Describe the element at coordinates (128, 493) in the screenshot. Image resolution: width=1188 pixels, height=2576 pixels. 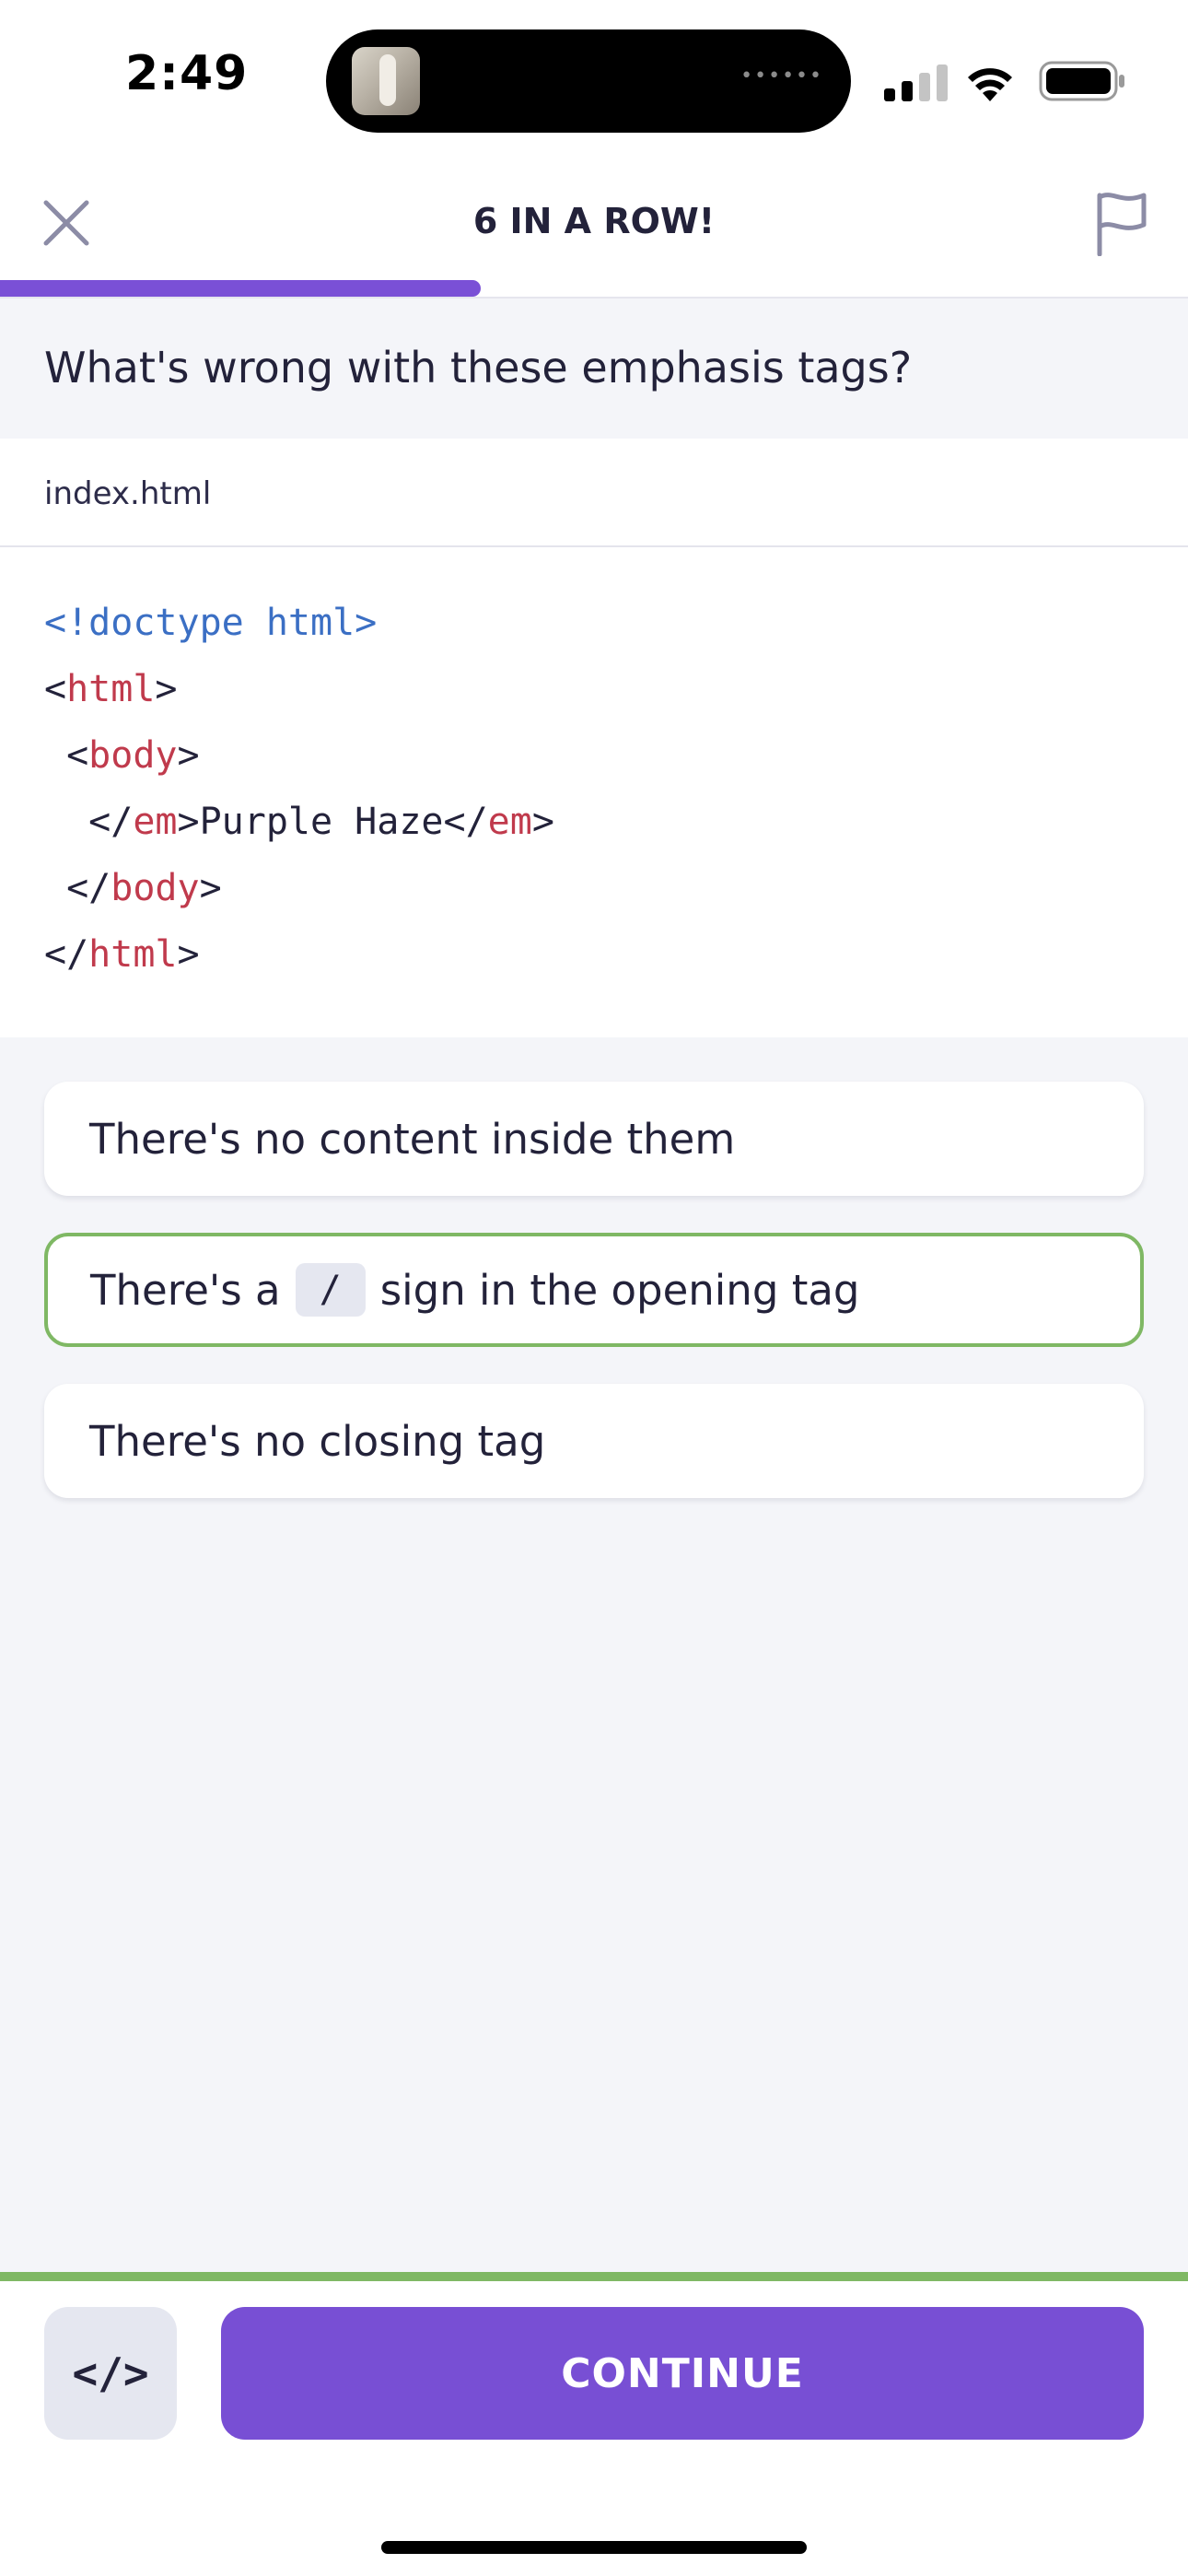
I see `file-tab: index.html` at that location.